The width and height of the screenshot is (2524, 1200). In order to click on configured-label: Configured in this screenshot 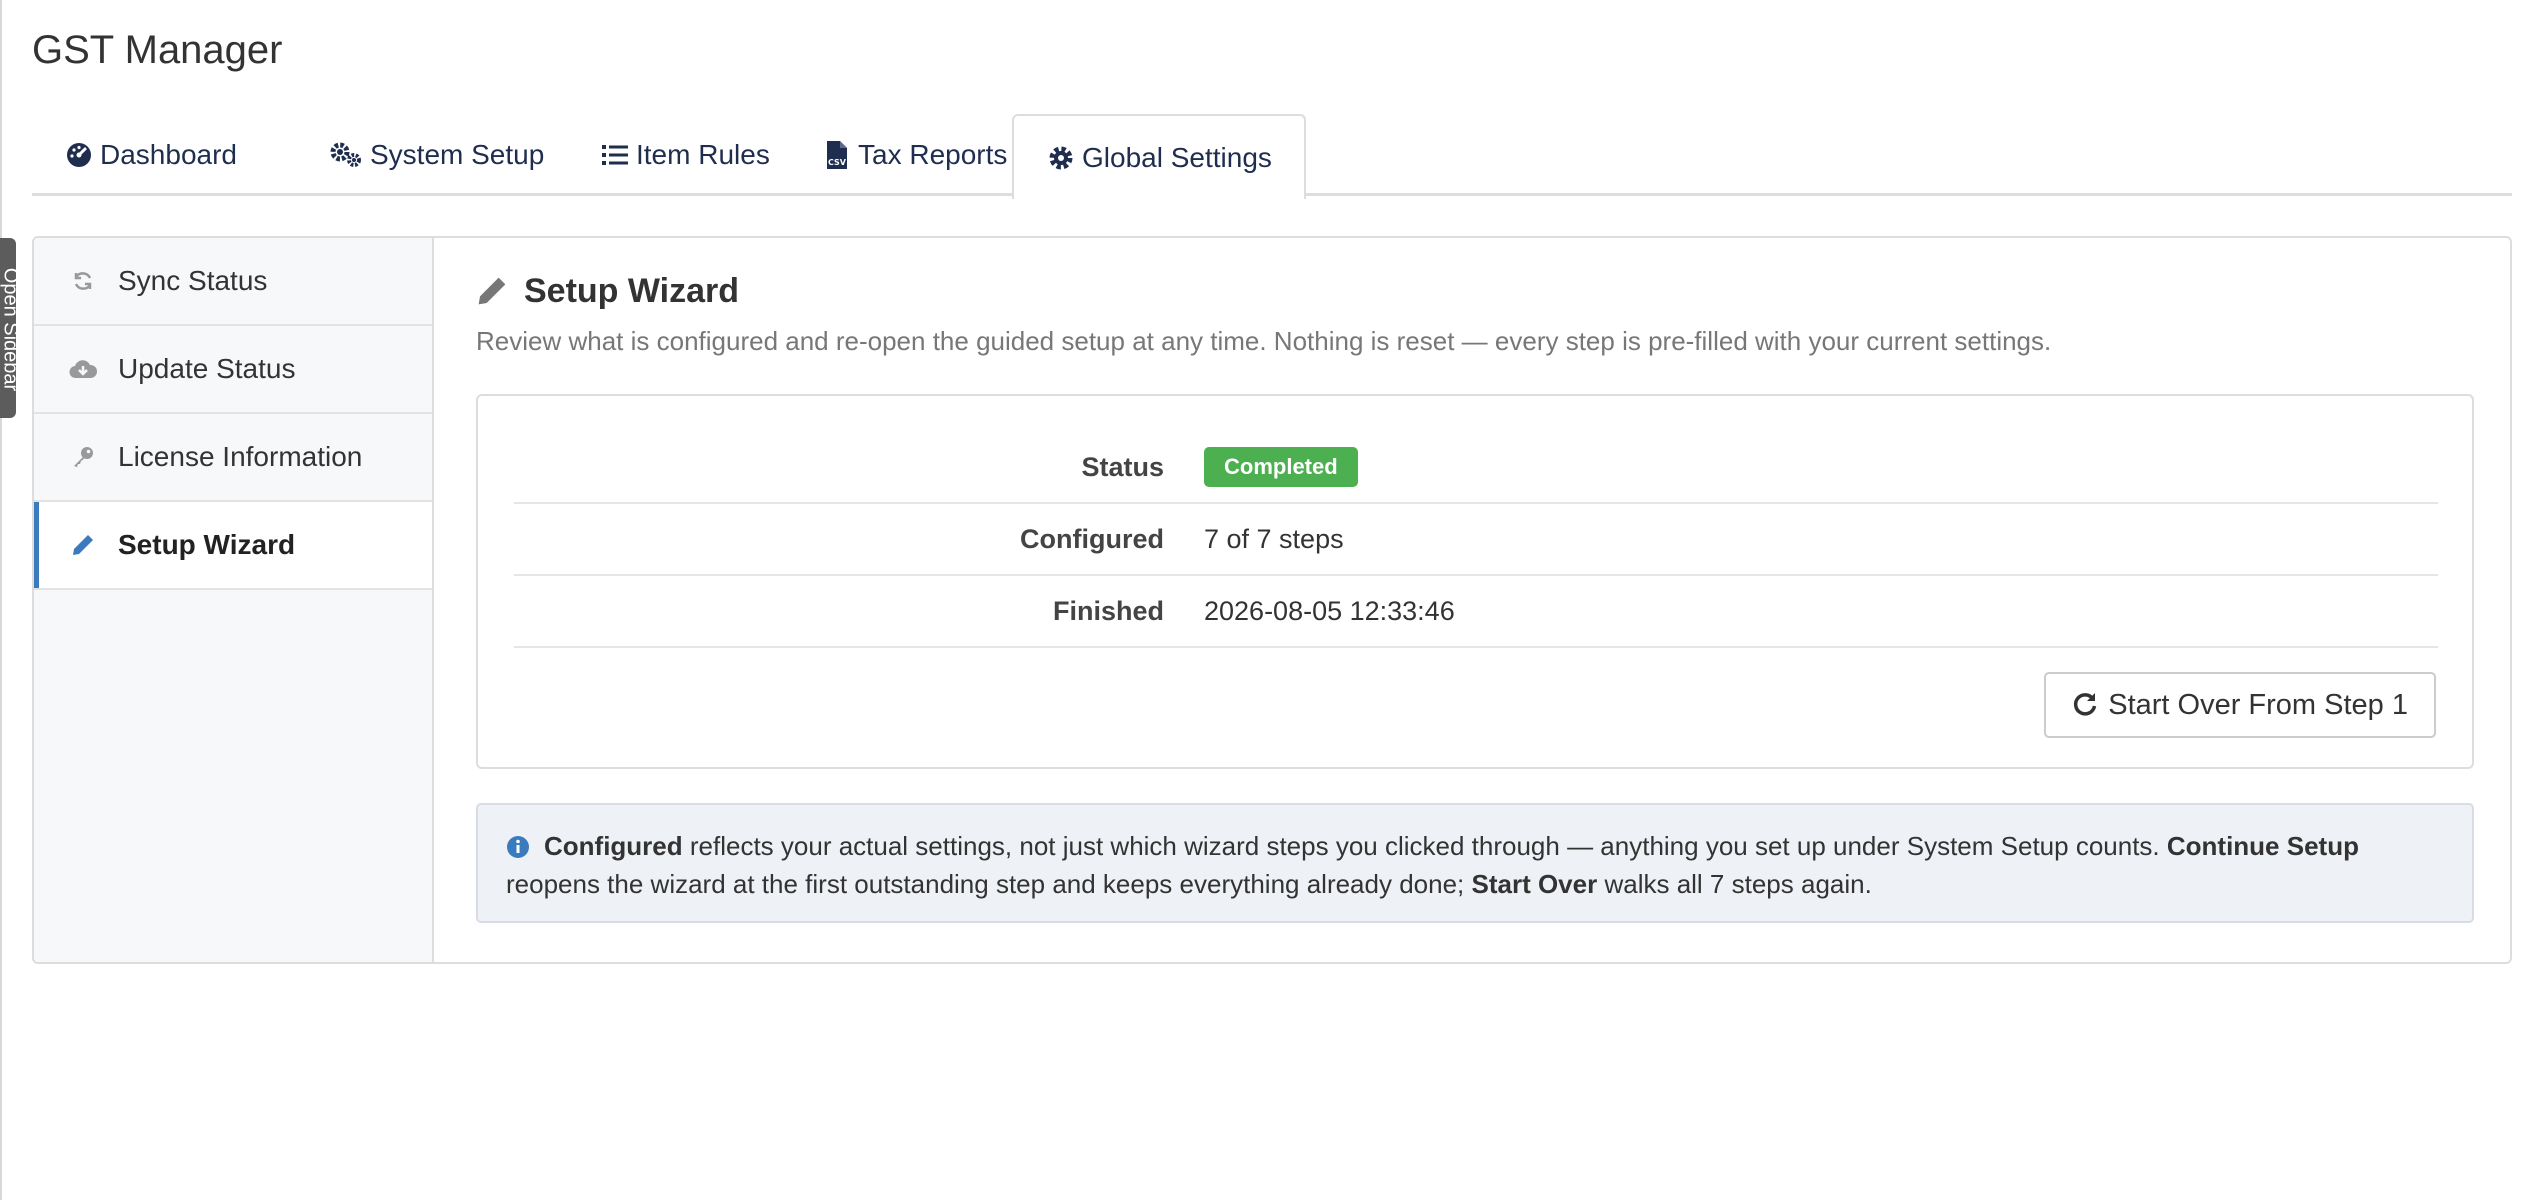, I will do `click(1092, 538)`.